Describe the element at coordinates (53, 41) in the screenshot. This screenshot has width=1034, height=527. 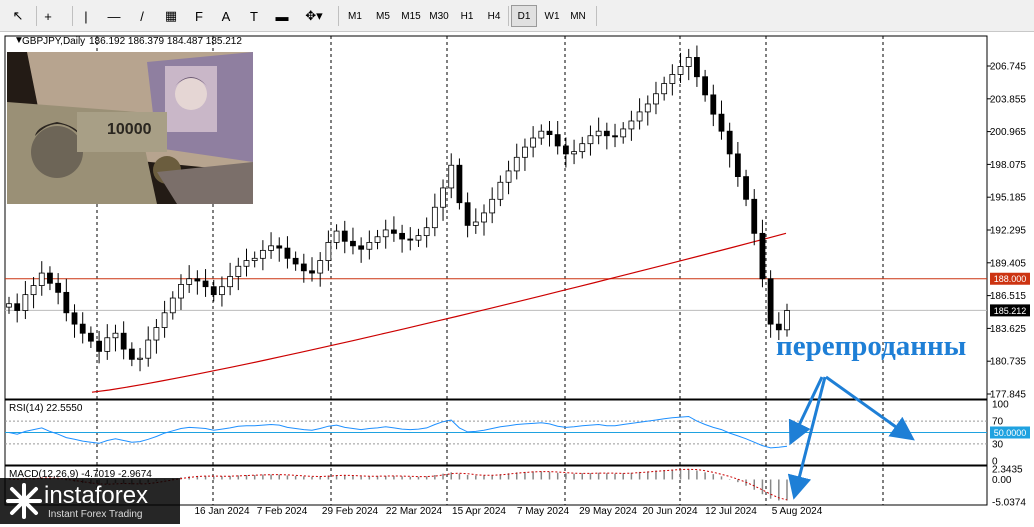
I see `symbol-label: GBPJPY,Daily` at that location.